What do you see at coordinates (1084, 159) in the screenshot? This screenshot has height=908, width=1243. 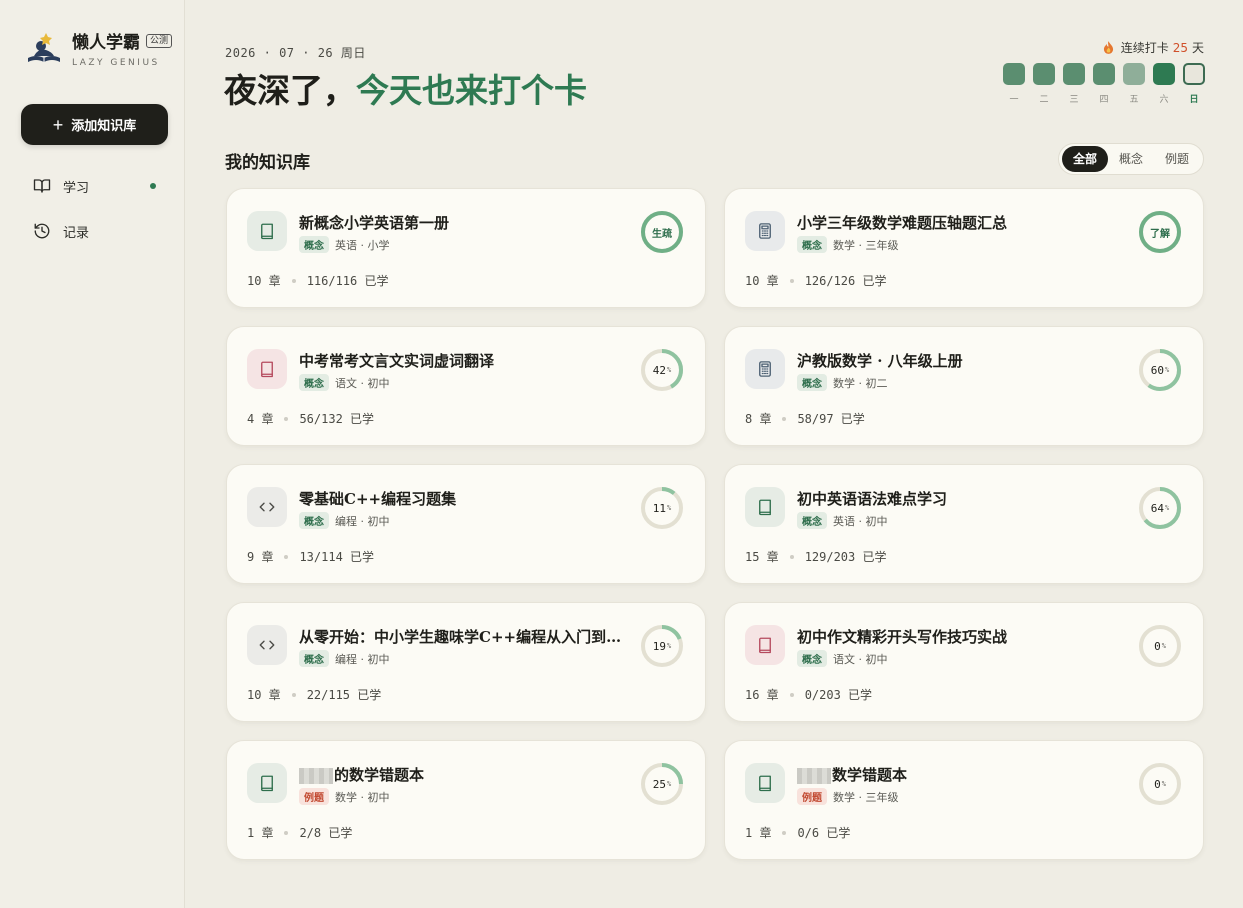 I see `filter-tab-all: 全部` at bounding box center [1084, 159].